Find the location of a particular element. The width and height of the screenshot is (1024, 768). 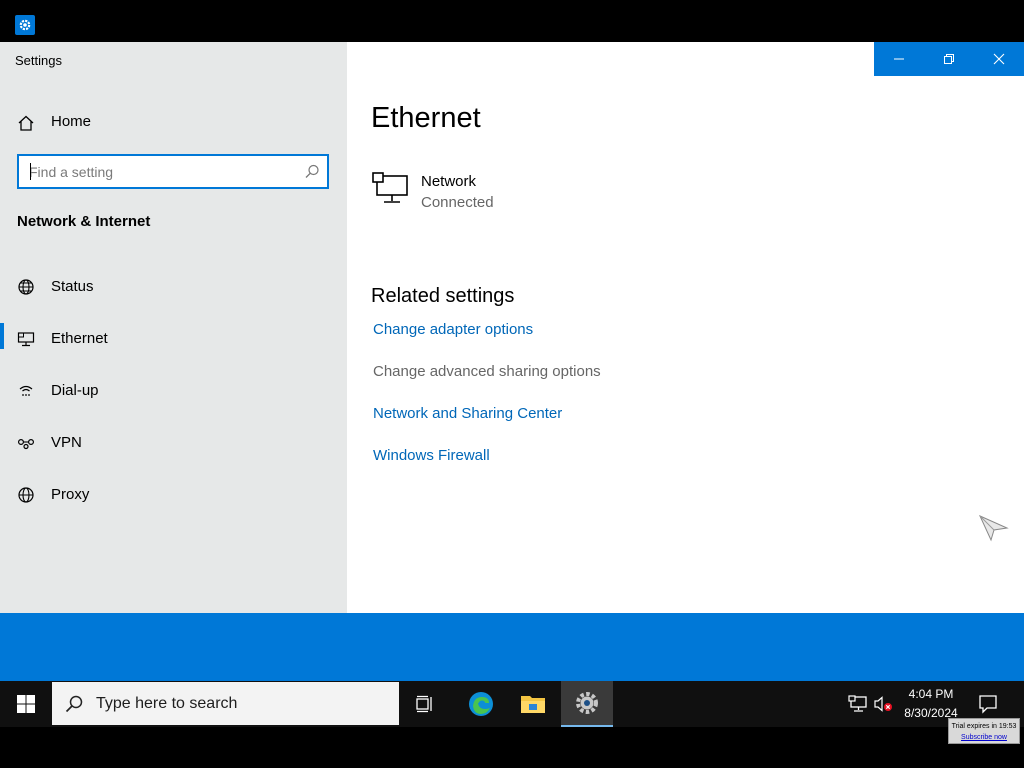

sidebar-item-dialup: Dial-up is located at coordinates (173, 391).